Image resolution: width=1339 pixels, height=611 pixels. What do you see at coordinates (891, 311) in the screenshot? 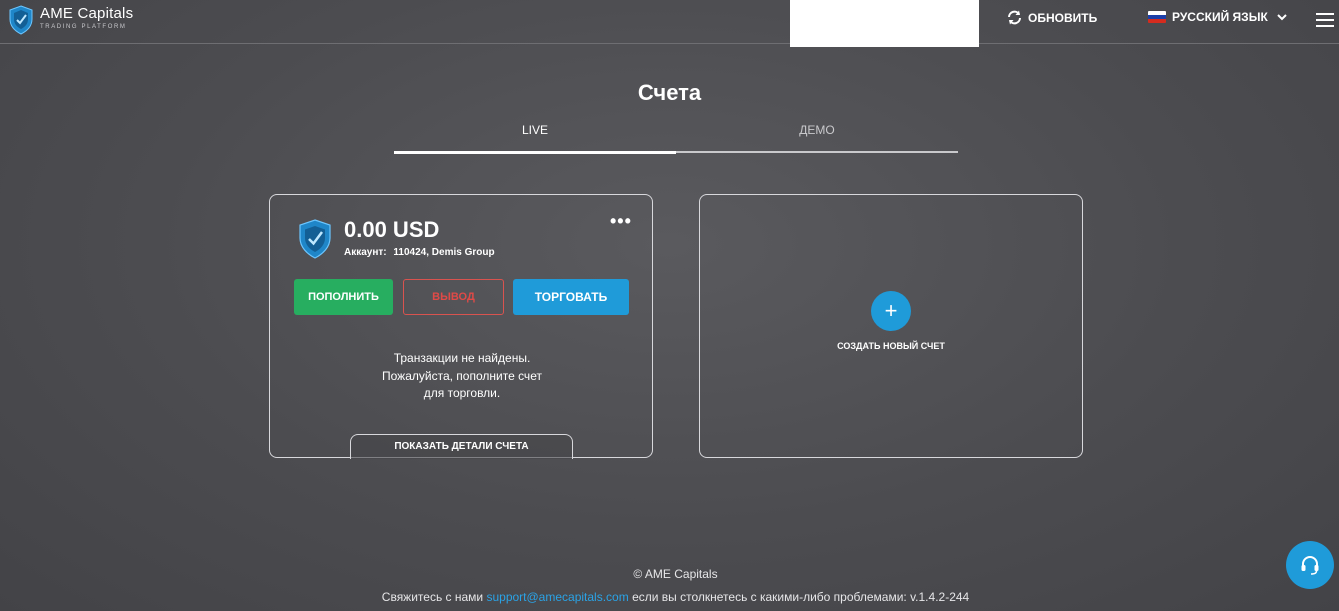
I see `plus-icon: +` at bounding box center [891, 311].